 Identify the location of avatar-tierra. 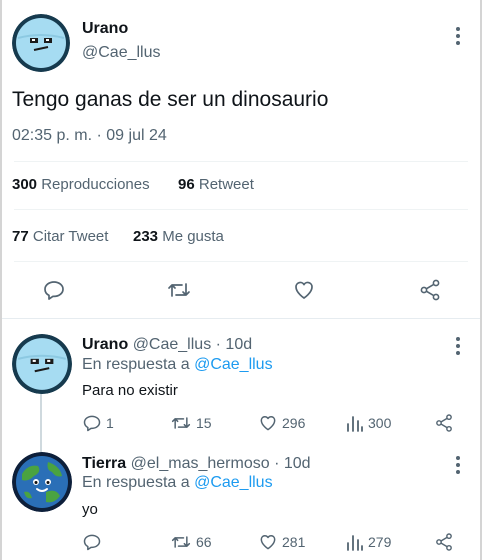
(42, 482).